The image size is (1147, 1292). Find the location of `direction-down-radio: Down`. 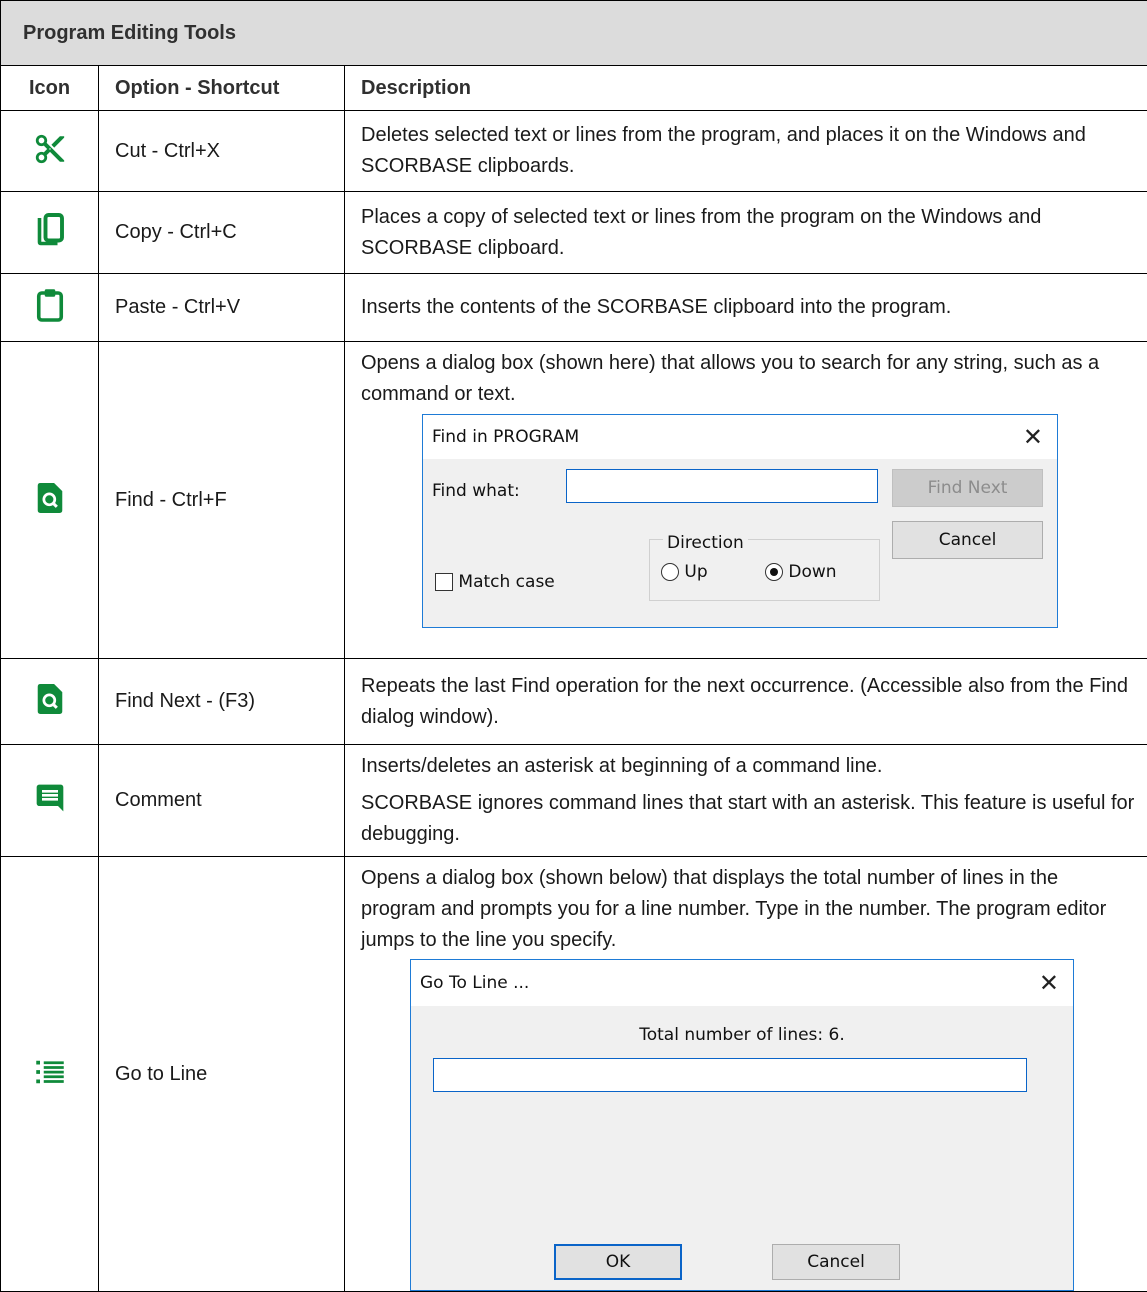

direction-down-radio: Down is located at coordinates (801, 572).